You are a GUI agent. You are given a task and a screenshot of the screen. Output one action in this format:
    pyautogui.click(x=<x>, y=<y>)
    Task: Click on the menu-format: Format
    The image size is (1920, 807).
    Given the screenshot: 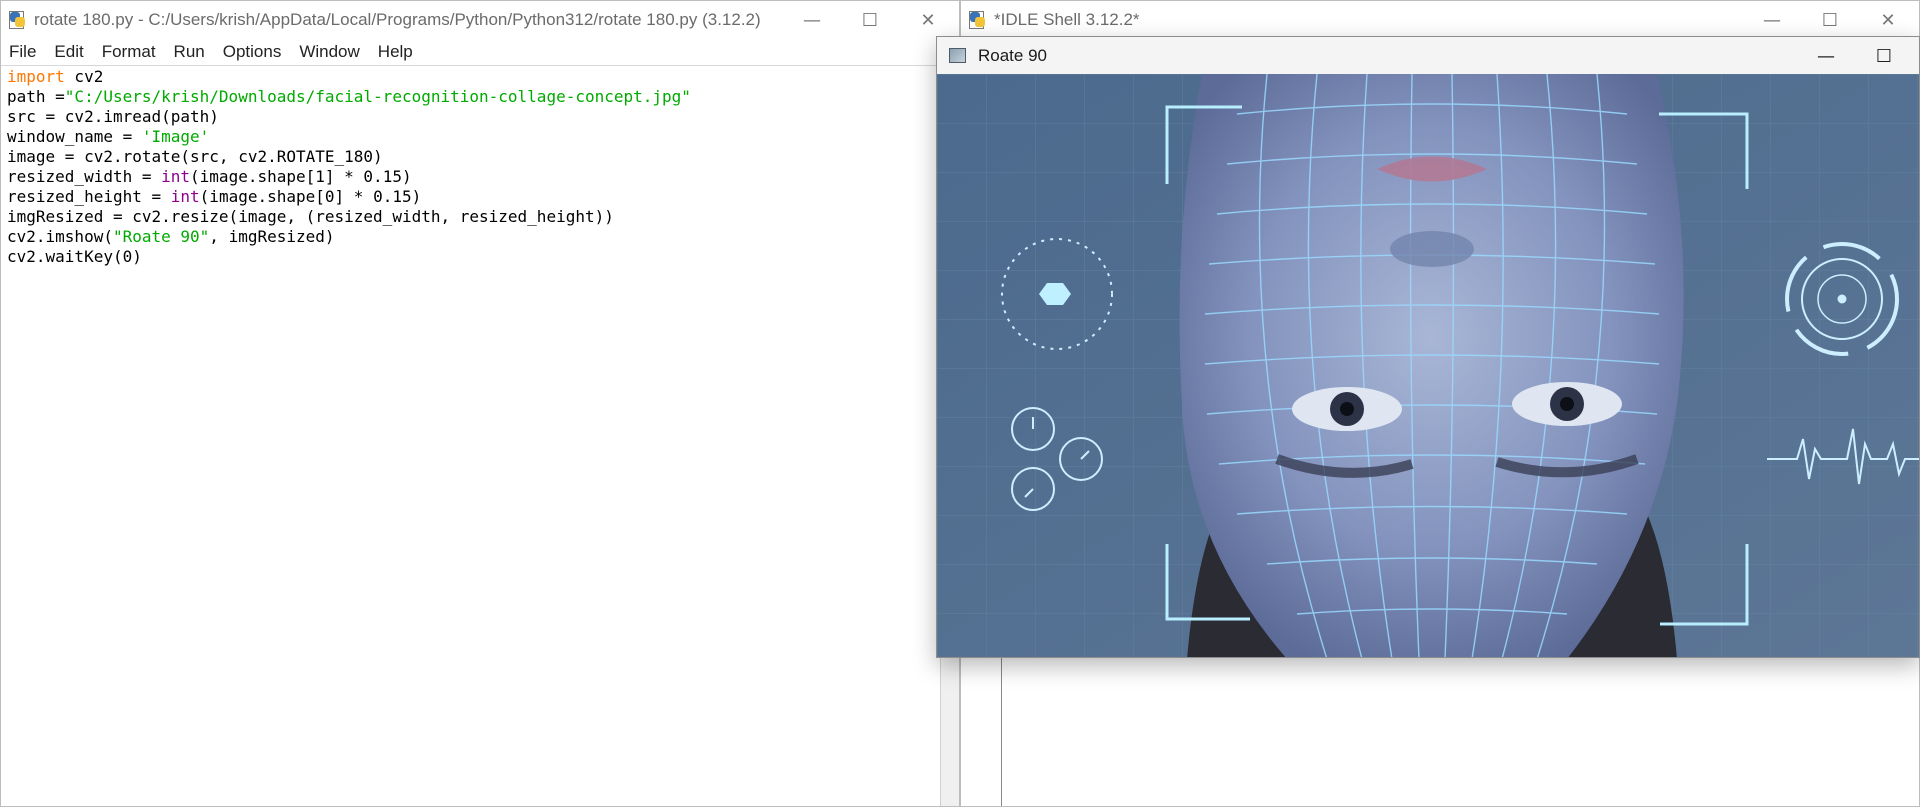 What is the action you would take?
    pyautogui.click(x=129, y=52)
    